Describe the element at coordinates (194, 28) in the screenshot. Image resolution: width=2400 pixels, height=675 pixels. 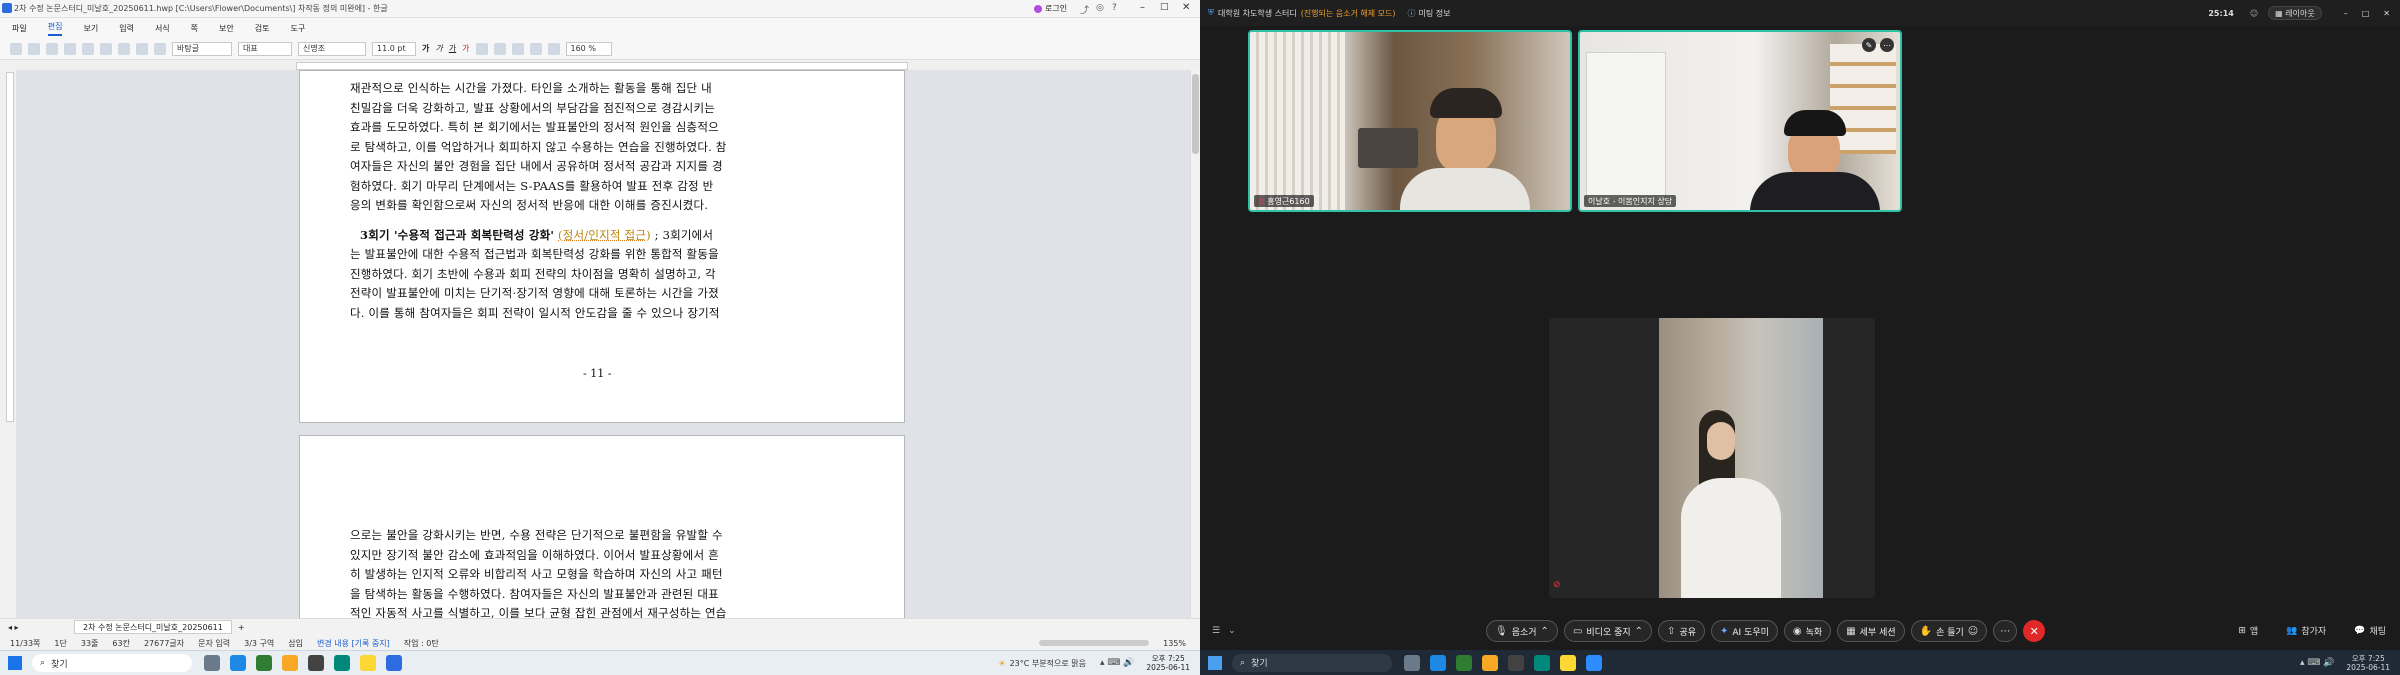
I see `menu-page: 쪽` at that location.